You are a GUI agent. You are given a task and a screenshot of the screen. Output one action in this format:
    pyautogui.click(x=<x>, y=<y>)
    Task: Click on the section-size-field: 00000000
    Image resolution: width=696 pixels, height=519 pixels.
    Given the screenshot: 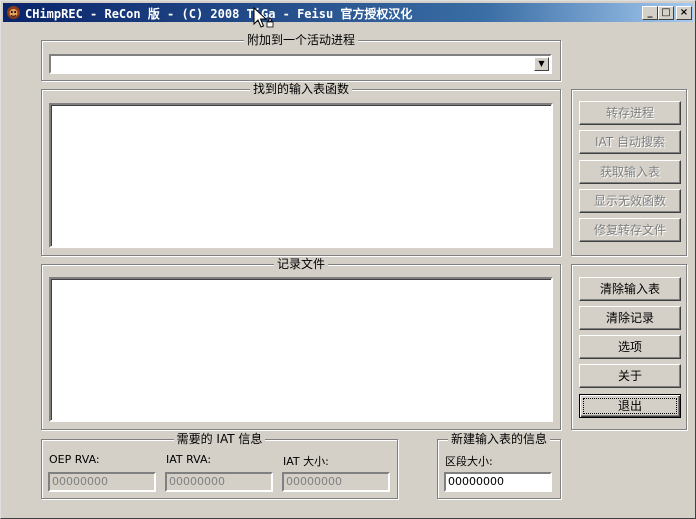 What is the action you would take?
    pyautogui.click(x=498, y=482)
    